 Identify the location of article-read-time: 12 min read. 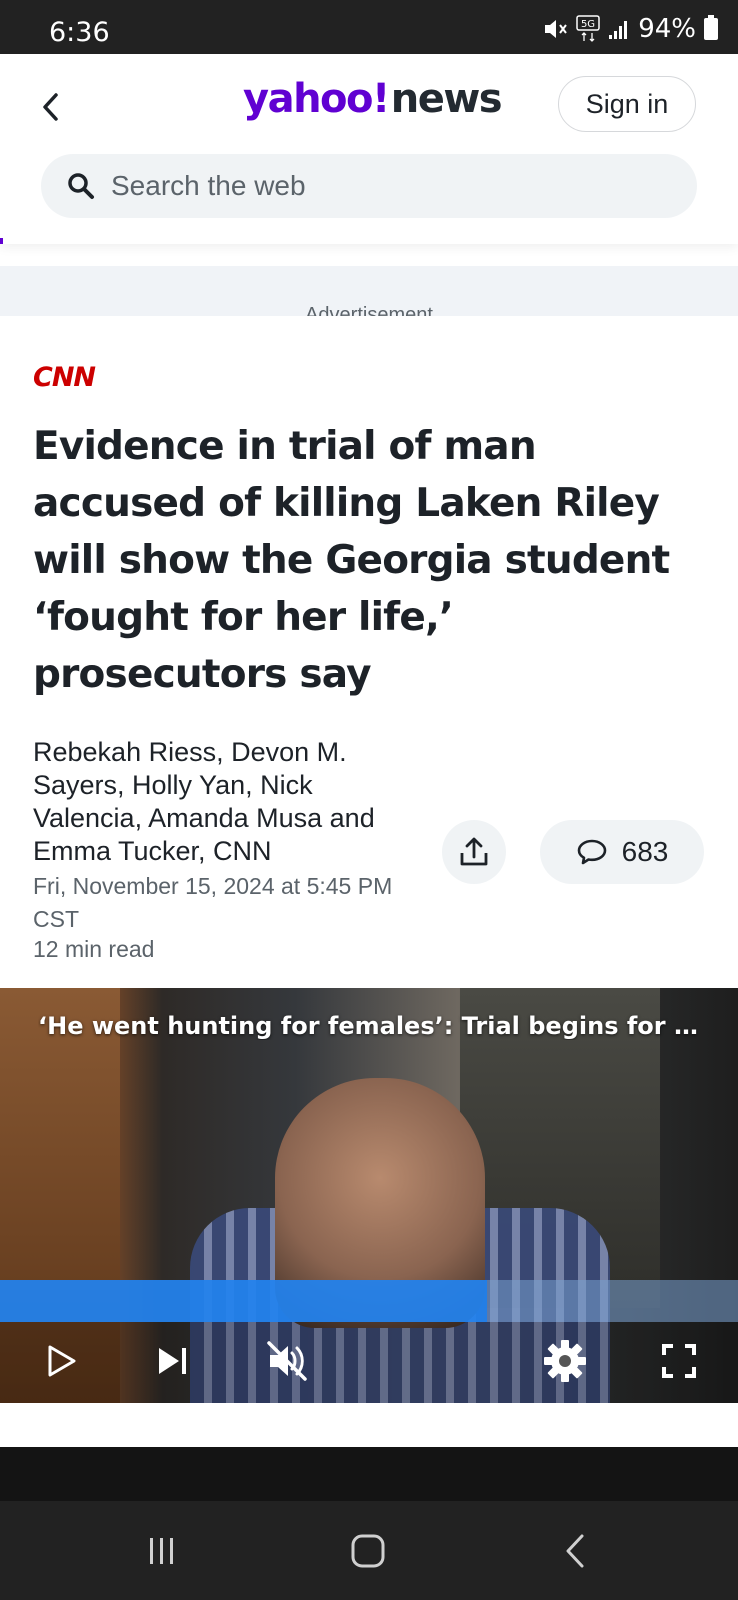
(94, 949).